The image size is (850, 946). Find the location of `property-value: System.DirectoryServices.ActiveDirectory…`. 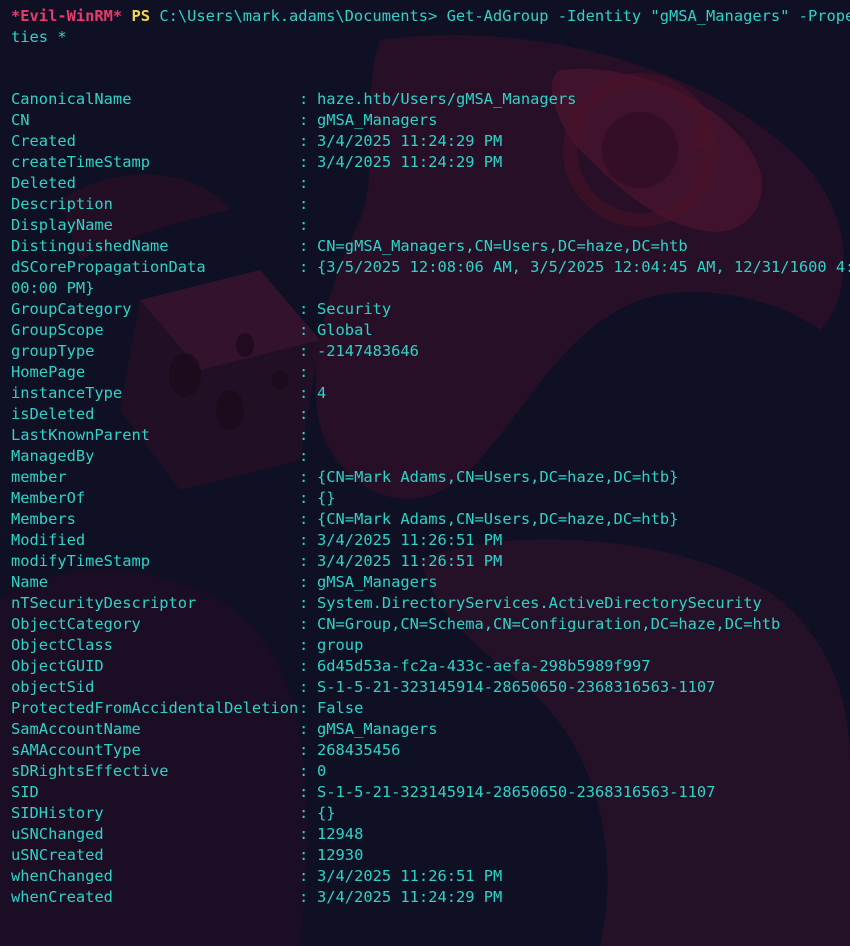

property-value: System.DirectoryServices.ActiveDirectory… is located at coordinates (539, 603).